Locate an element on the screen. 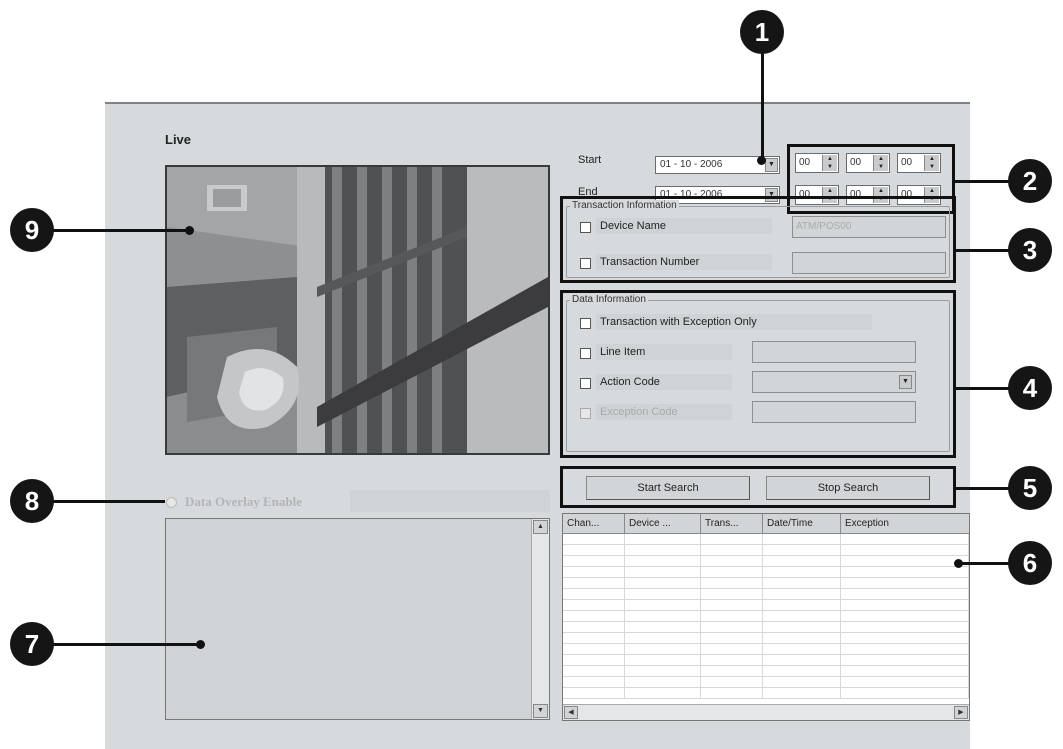  exception-only-checkbox is located at coordinates (585, 323).